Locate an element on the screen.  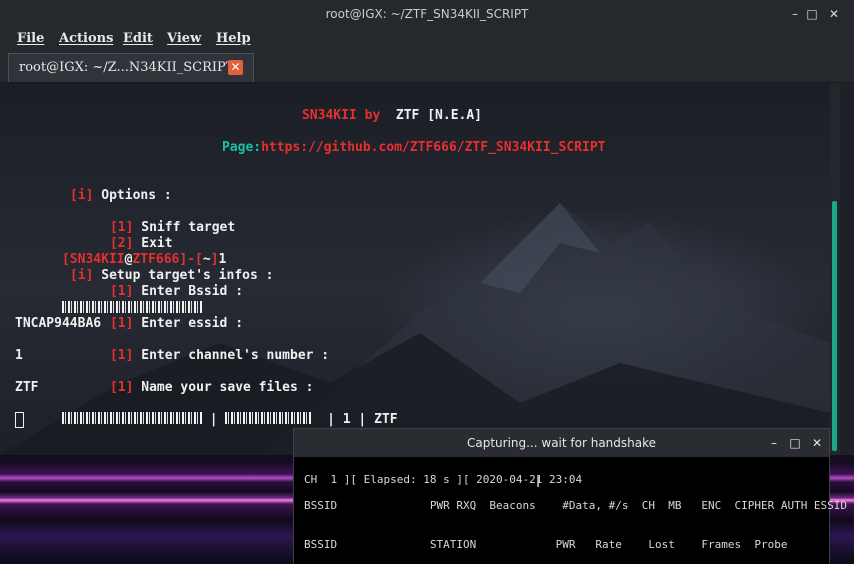
banner-name: SN34KII is located at coordinates (329, 115).